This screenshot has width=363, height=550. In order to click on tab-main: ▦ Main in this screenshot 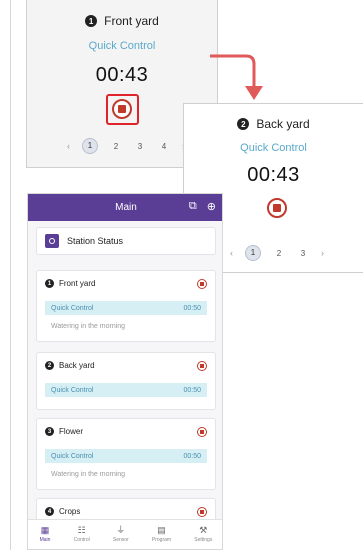, I will do `click(45, 534)`.